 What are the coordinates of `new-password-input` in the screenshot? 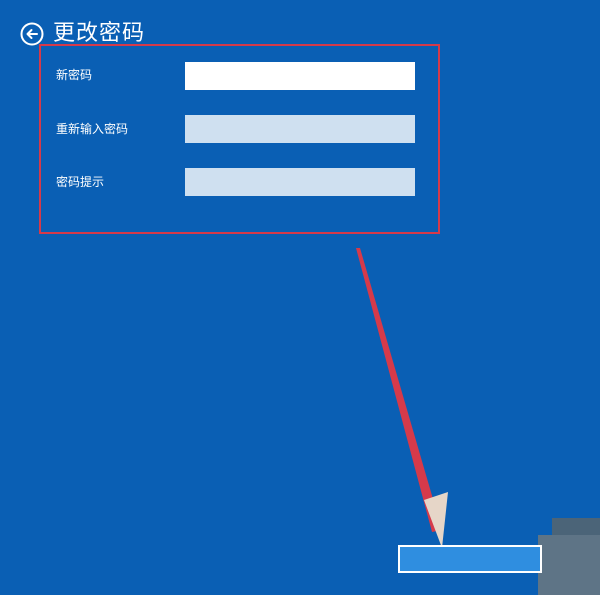 It's located at (300, 76).